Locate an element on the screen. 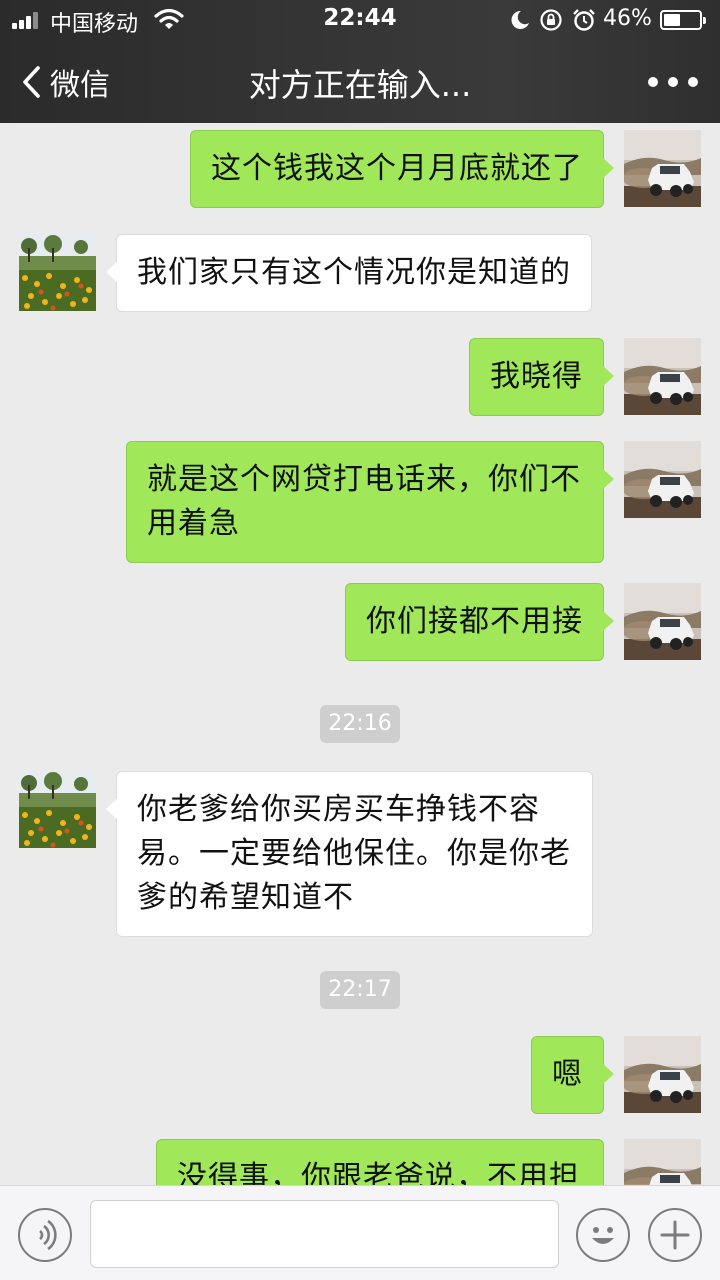 This screenshot has width=720, height=1280. status-bar: 中国移动 22:44 46% is located at coordinates (360, 20).